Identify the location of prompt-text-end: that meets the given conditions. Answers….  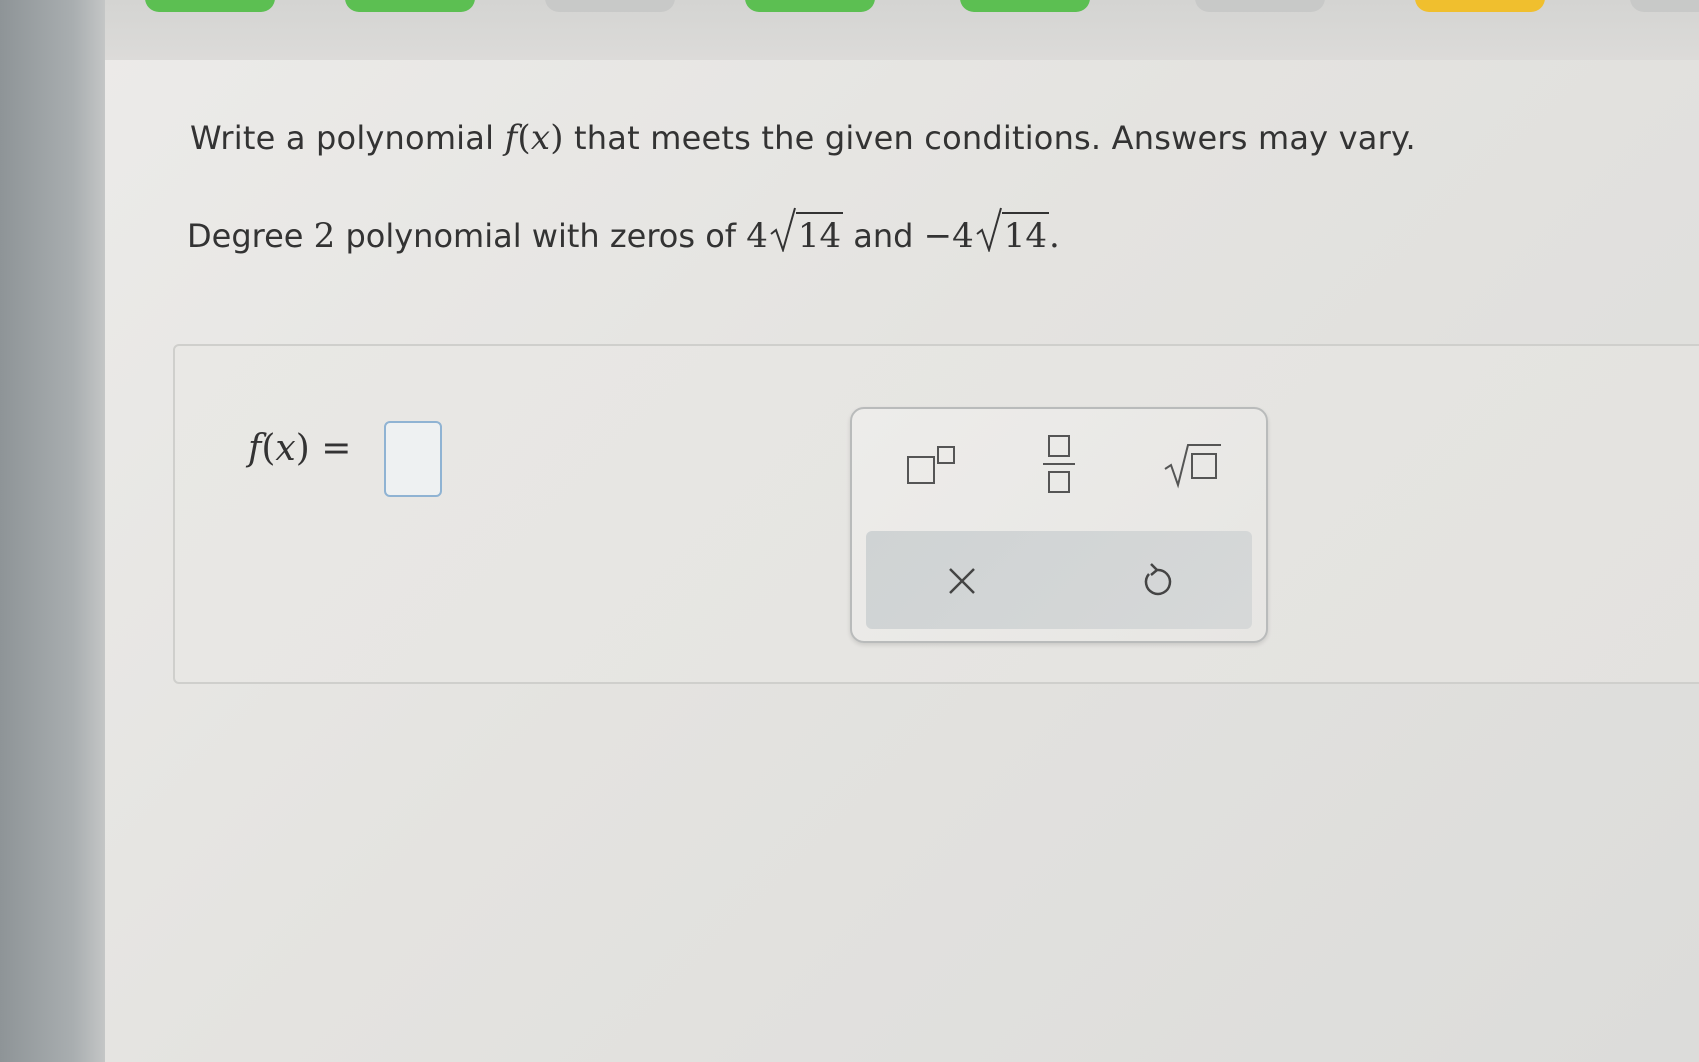
(995, 138).